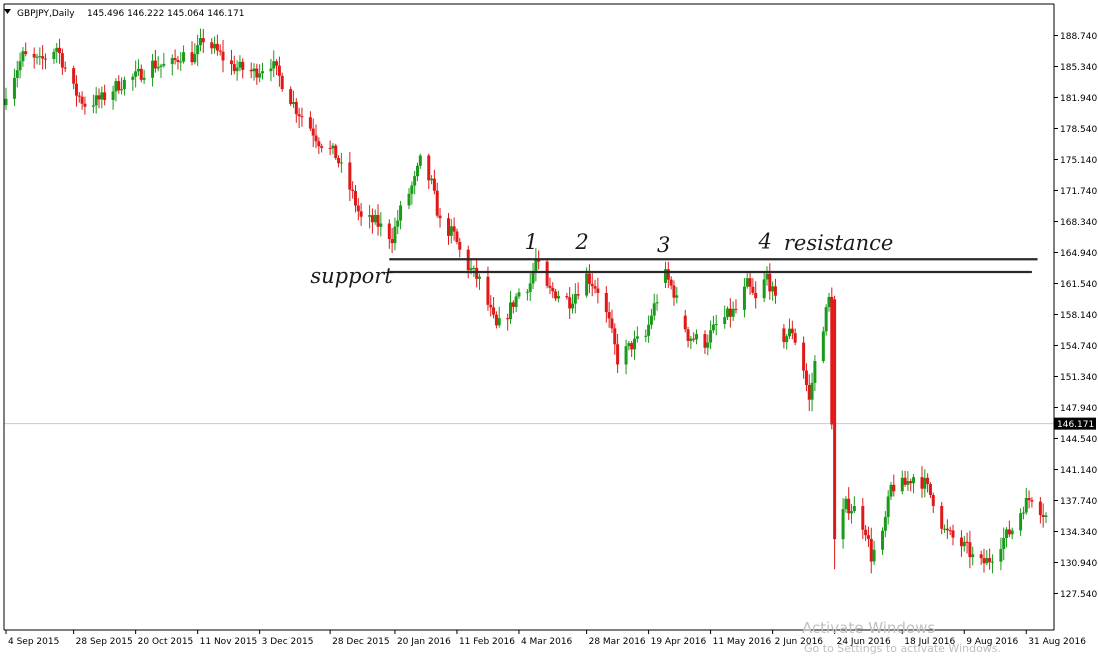  What do you see at coordinates (663, 245) in the screenshot?
I see `annotation-3: 3` at bounding box center [663, 245].